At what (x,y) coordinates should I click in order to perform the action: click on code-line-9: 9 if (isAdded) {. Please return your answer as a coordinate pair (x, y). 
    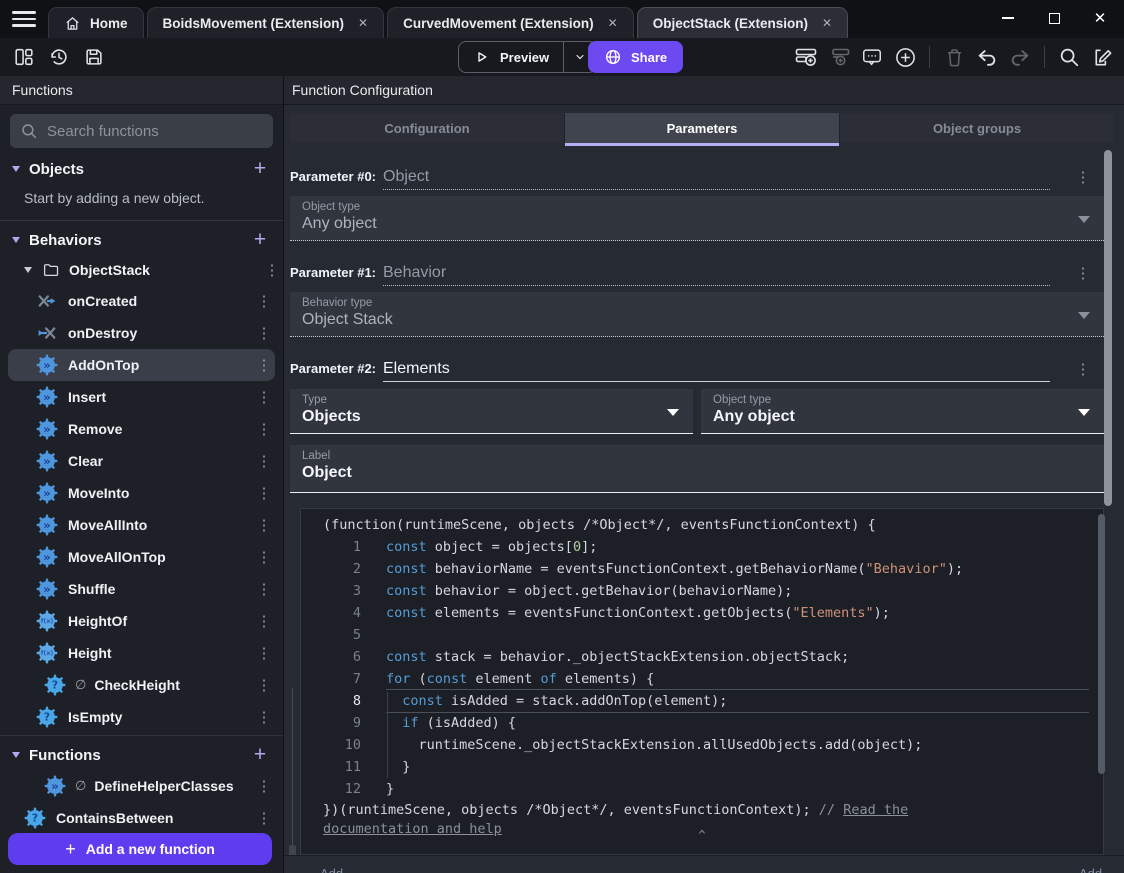
    Looking at the image, I should click on (702, 723).